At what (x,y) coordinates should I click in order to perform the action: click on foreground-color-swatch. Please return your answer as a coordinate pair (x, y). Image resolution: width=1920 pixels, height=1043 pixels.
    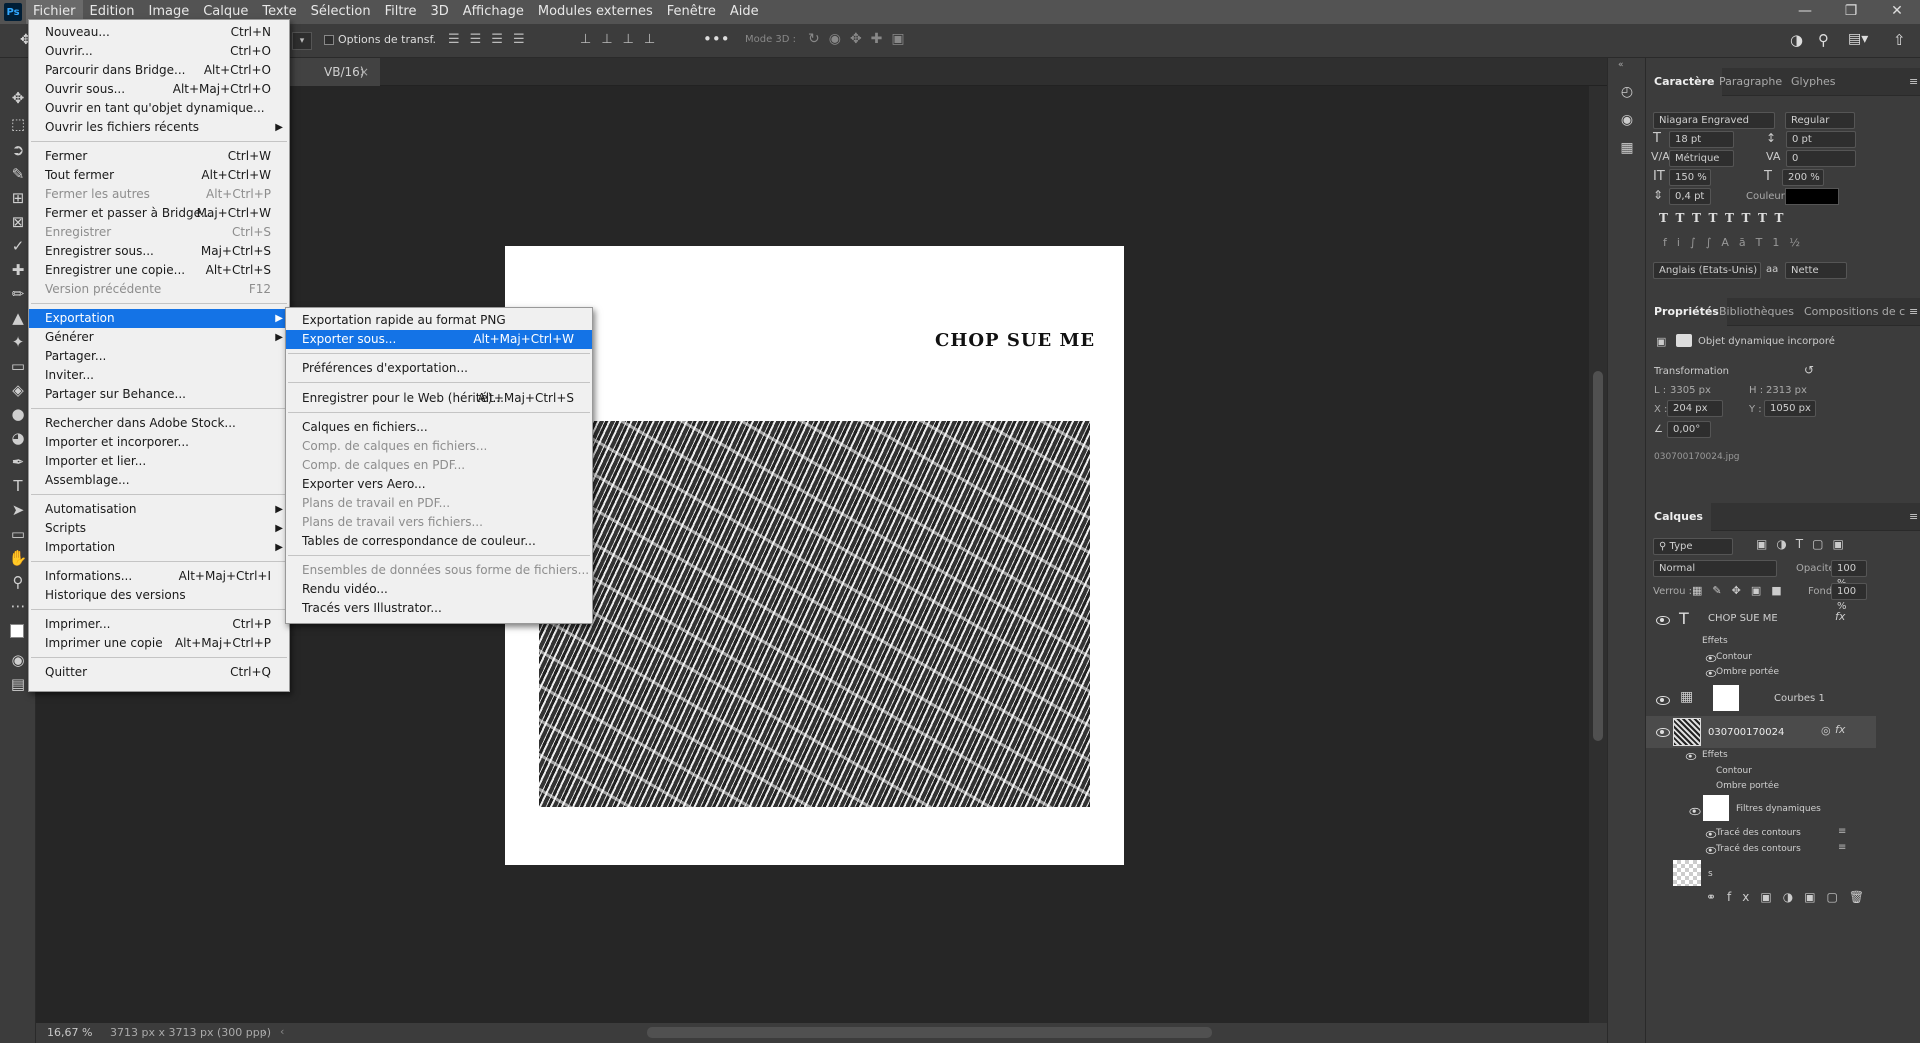
    Looking at the image, I should click on (17, 631).